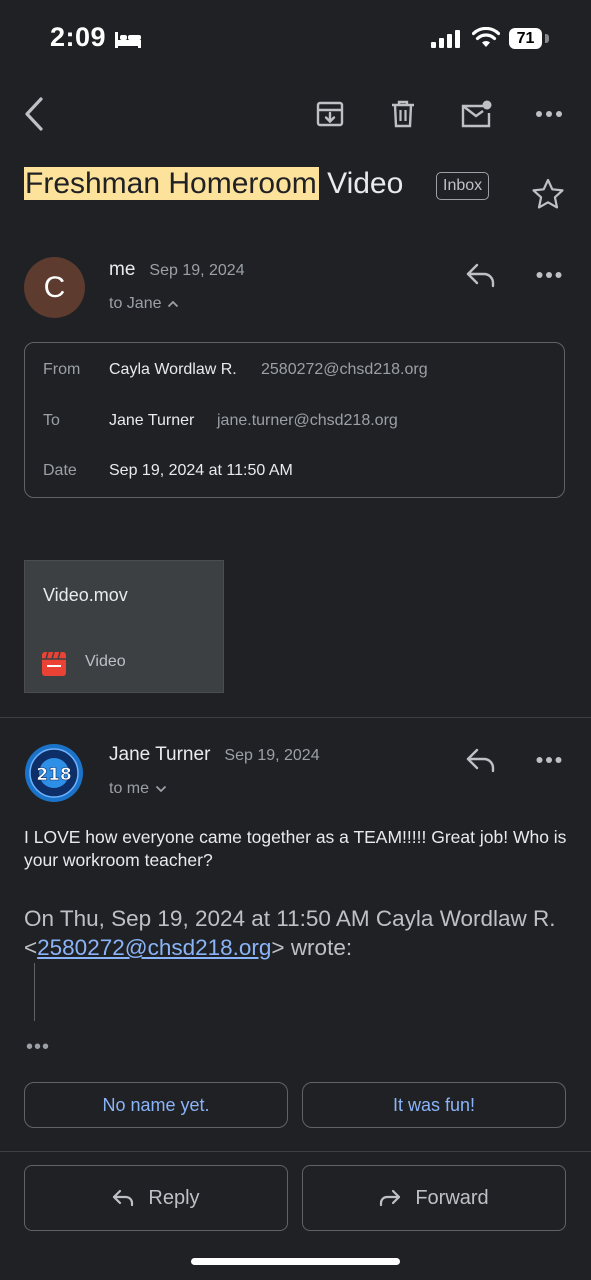 The image size is (591, 1280). What do you see at coordinates (549, 114) in the screenshot?
I see `more-options-icon` at bounding box center [549, 114].